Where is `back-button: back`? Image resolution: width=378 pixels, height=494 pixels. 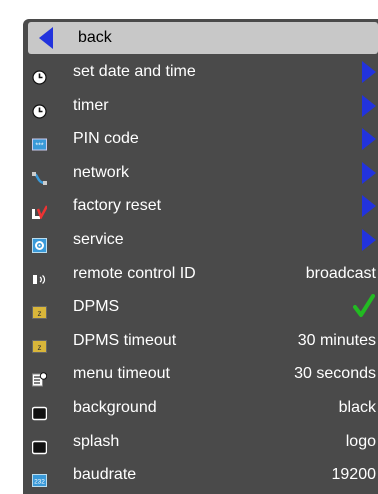
back-button: back is located at coordinates (203, 38).